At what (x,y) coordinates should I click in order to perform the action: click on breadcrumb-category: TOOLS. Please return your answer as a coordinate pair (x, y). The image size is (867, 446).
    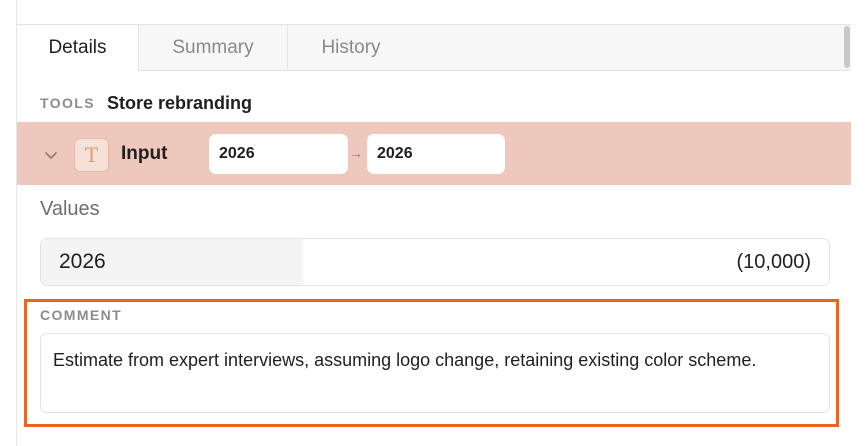
    Looking at the image, I should click on (67, 103).